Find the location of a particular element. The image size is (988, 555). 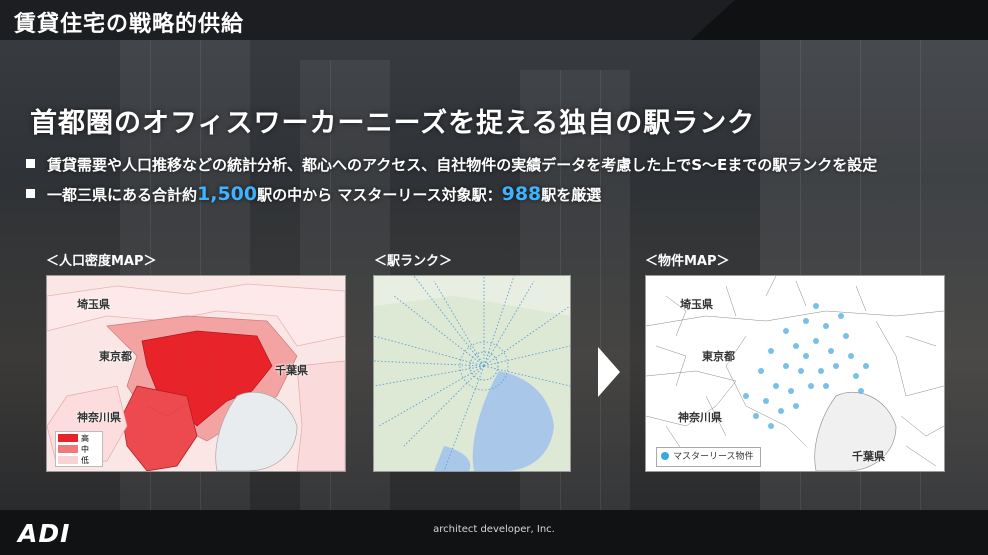

page-title: 賃貸住宅の戦略的供給 is located at coordinates (129, 24).